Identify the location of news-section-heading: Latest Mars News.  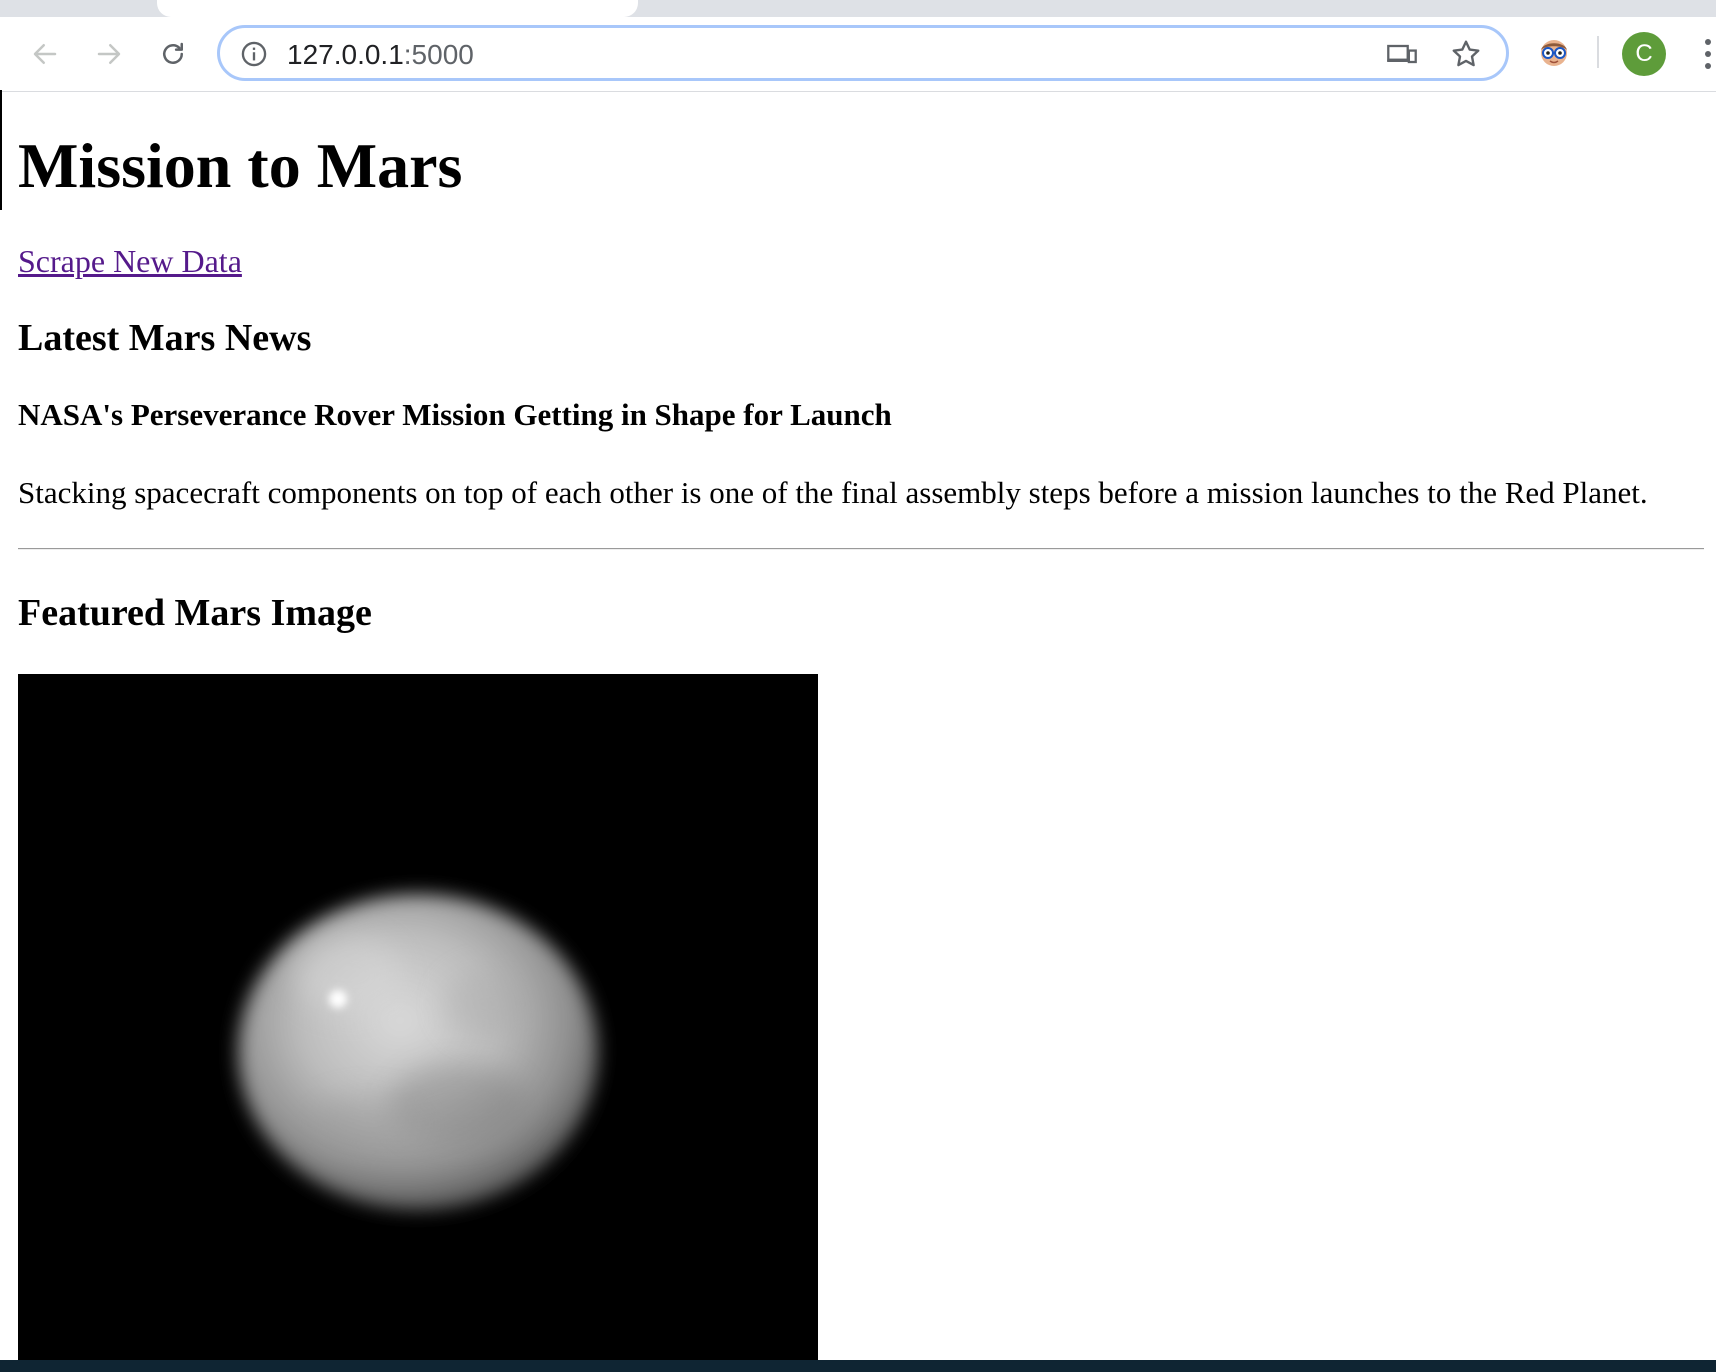
(165, 338).